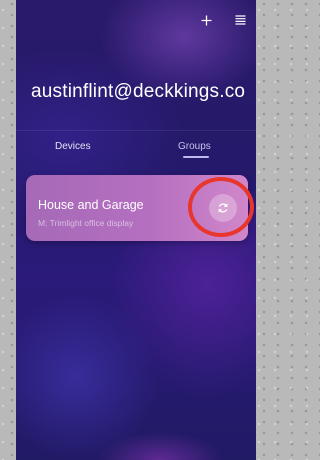  What do you see at coordinates (86, 223) in the screenshot?
I see `group-subtitle: M: Trimlight office display` at bounding box center [86, 223].